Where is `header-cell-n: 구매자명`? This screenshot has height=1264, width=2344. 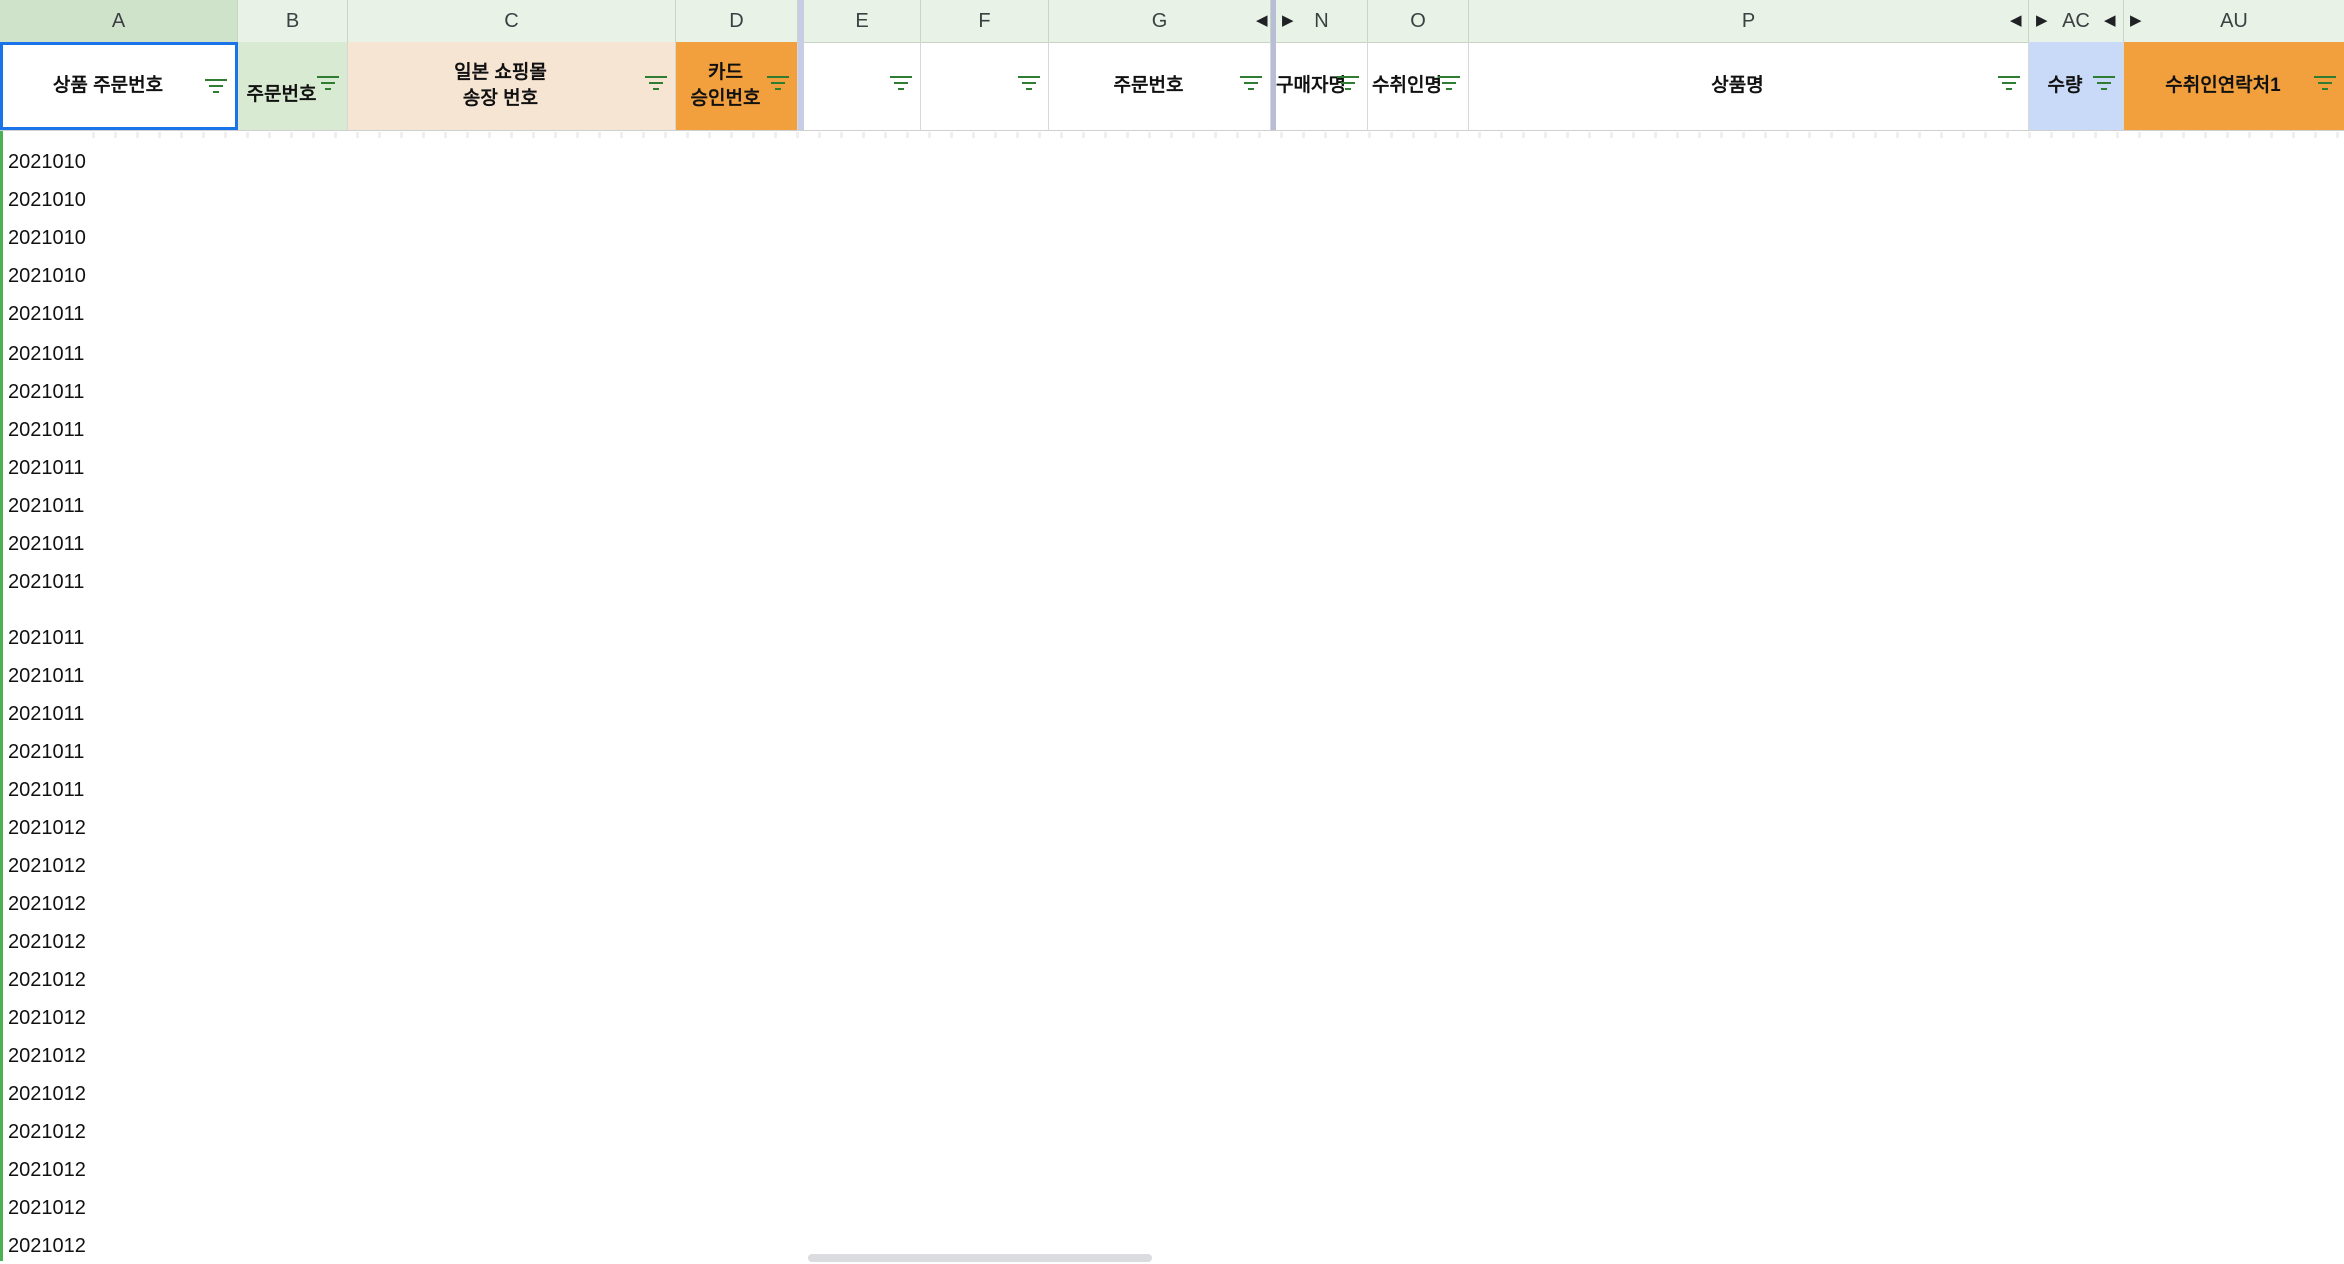 header-cell-n: 구매자명 is located at coordinates (1322, 86).